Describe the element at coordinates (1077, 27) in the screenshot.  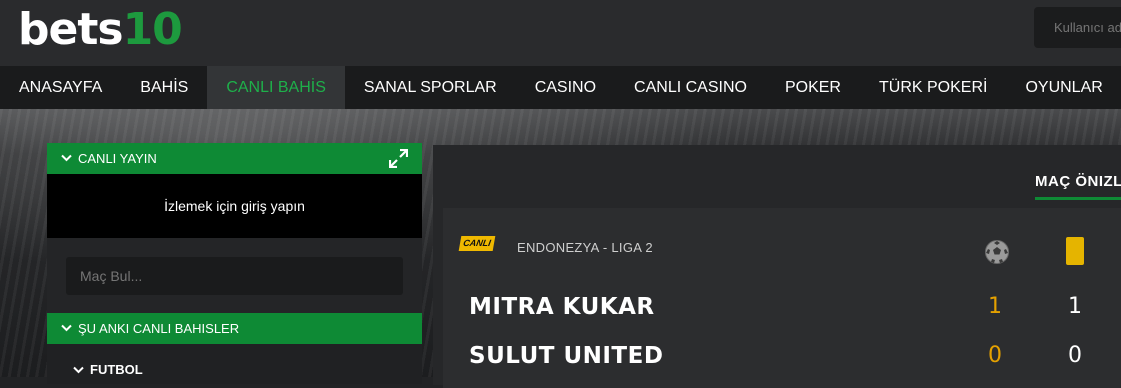
I see `username-input` at that location.